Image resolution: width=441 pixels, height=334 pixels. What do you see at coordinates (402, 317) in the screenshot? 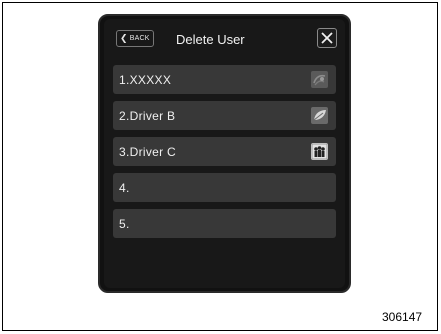
I see `figure-number: 306147` at bounding box center [402, 317].